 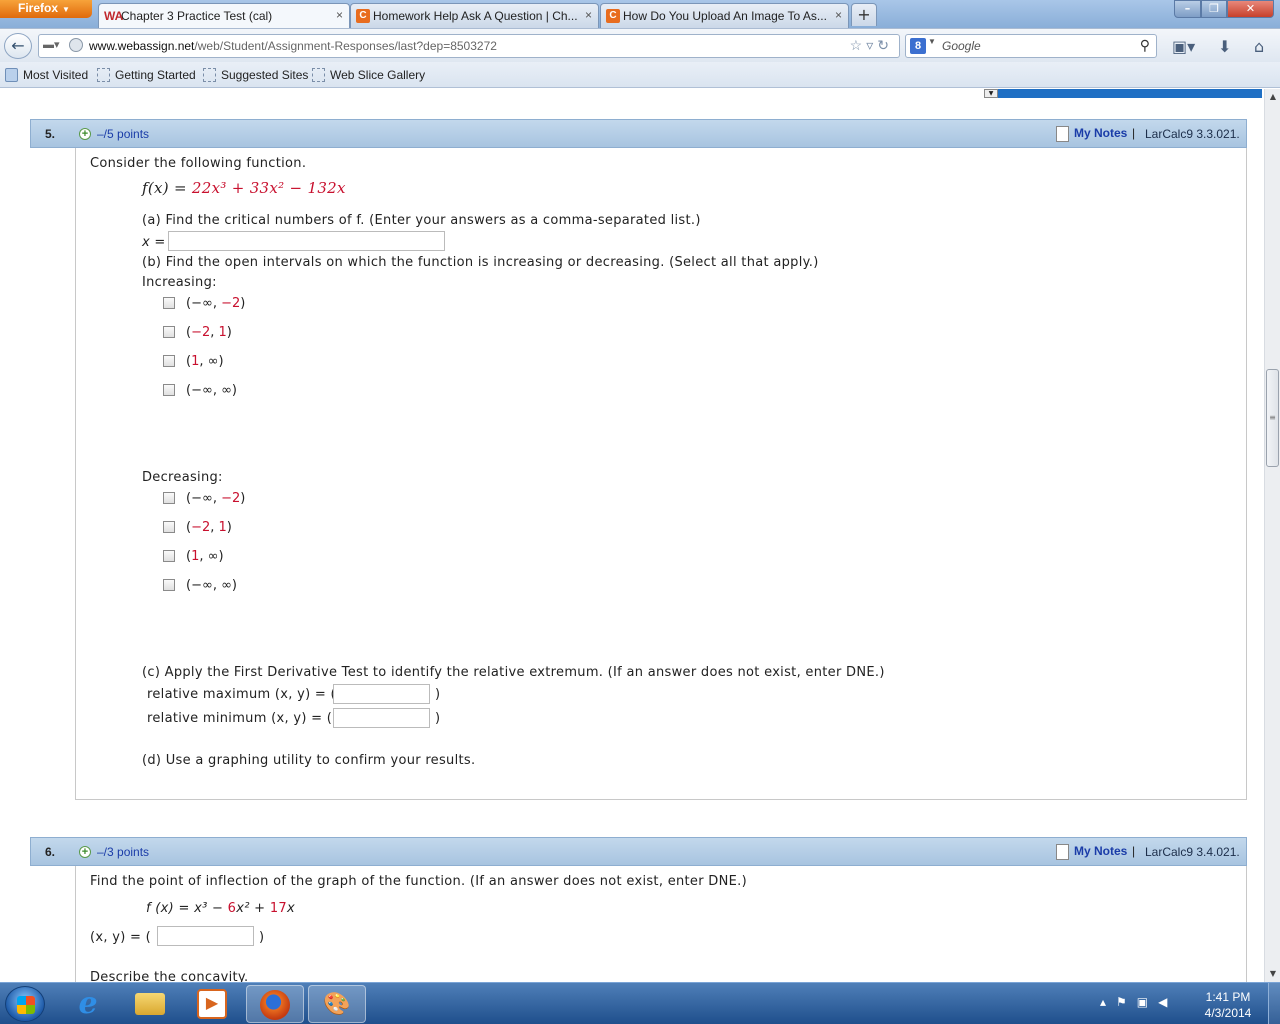 What do you see at coordinates (46, 9) in the screenshot?
I see `firefox-menu-button: Firefox ▼` at bounding box center [46, 9].